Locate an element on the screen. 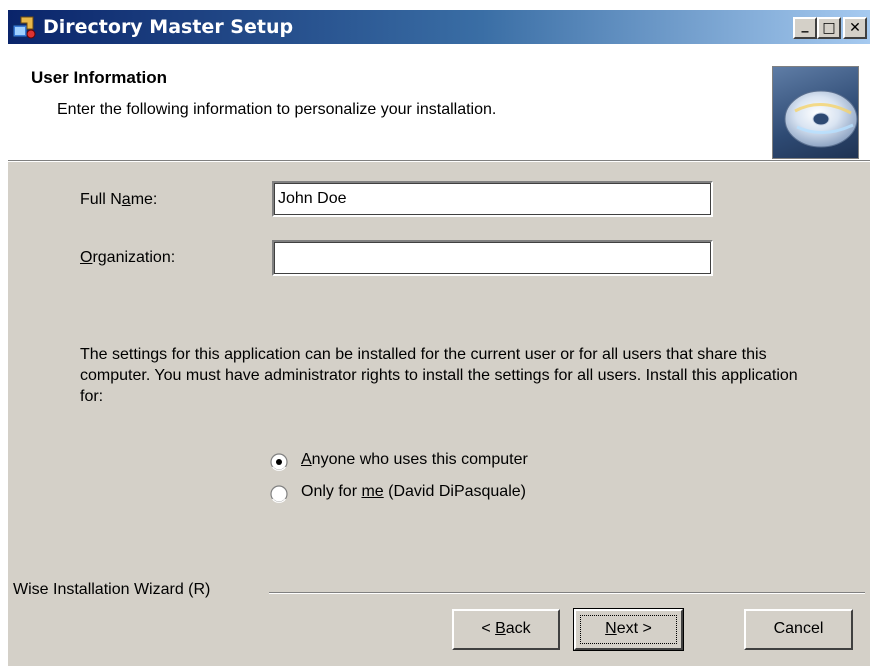 The height and width of the screenshot is (666, 870). footer-divider is located at coordinates (567, 593).